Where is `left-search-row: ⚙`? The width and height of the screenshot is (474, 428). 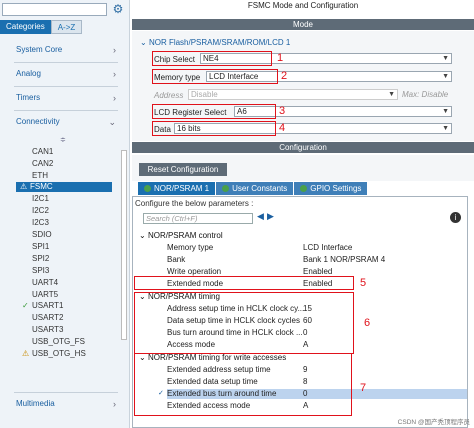 left-search-row: ⚙ is located at coordinates (65, 9).